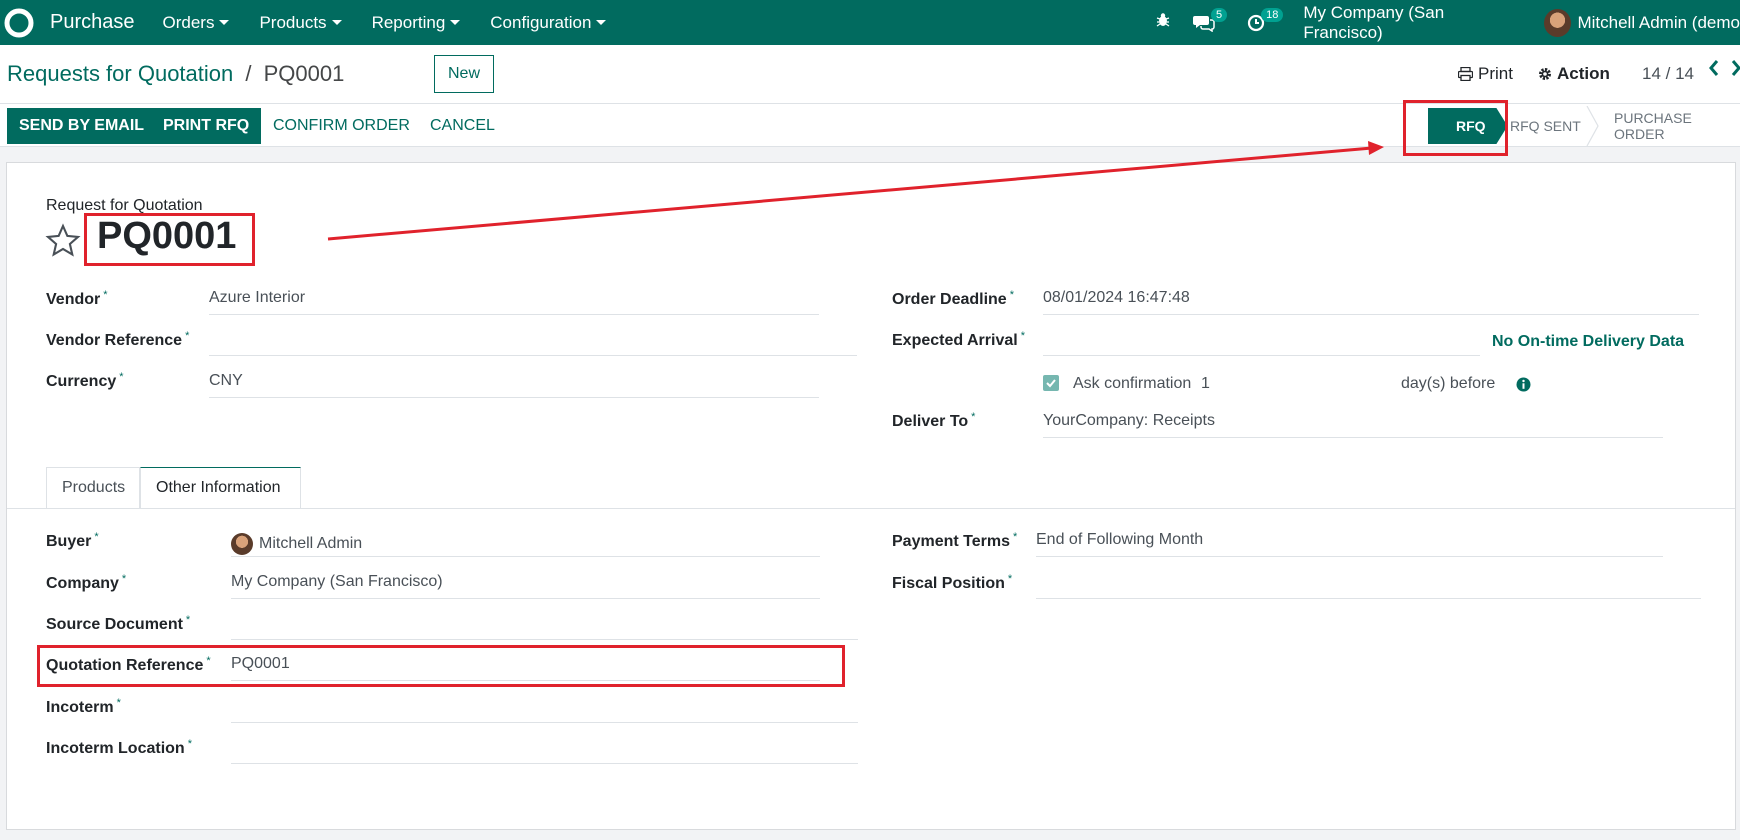 Image resolution: width=1740 pixels, height=840 pixels. What do you see at coordinates (958, 339) in the screenshot?
I see `expected-arrival-label: Expected Arrival *` at bounding box center [958, 339].